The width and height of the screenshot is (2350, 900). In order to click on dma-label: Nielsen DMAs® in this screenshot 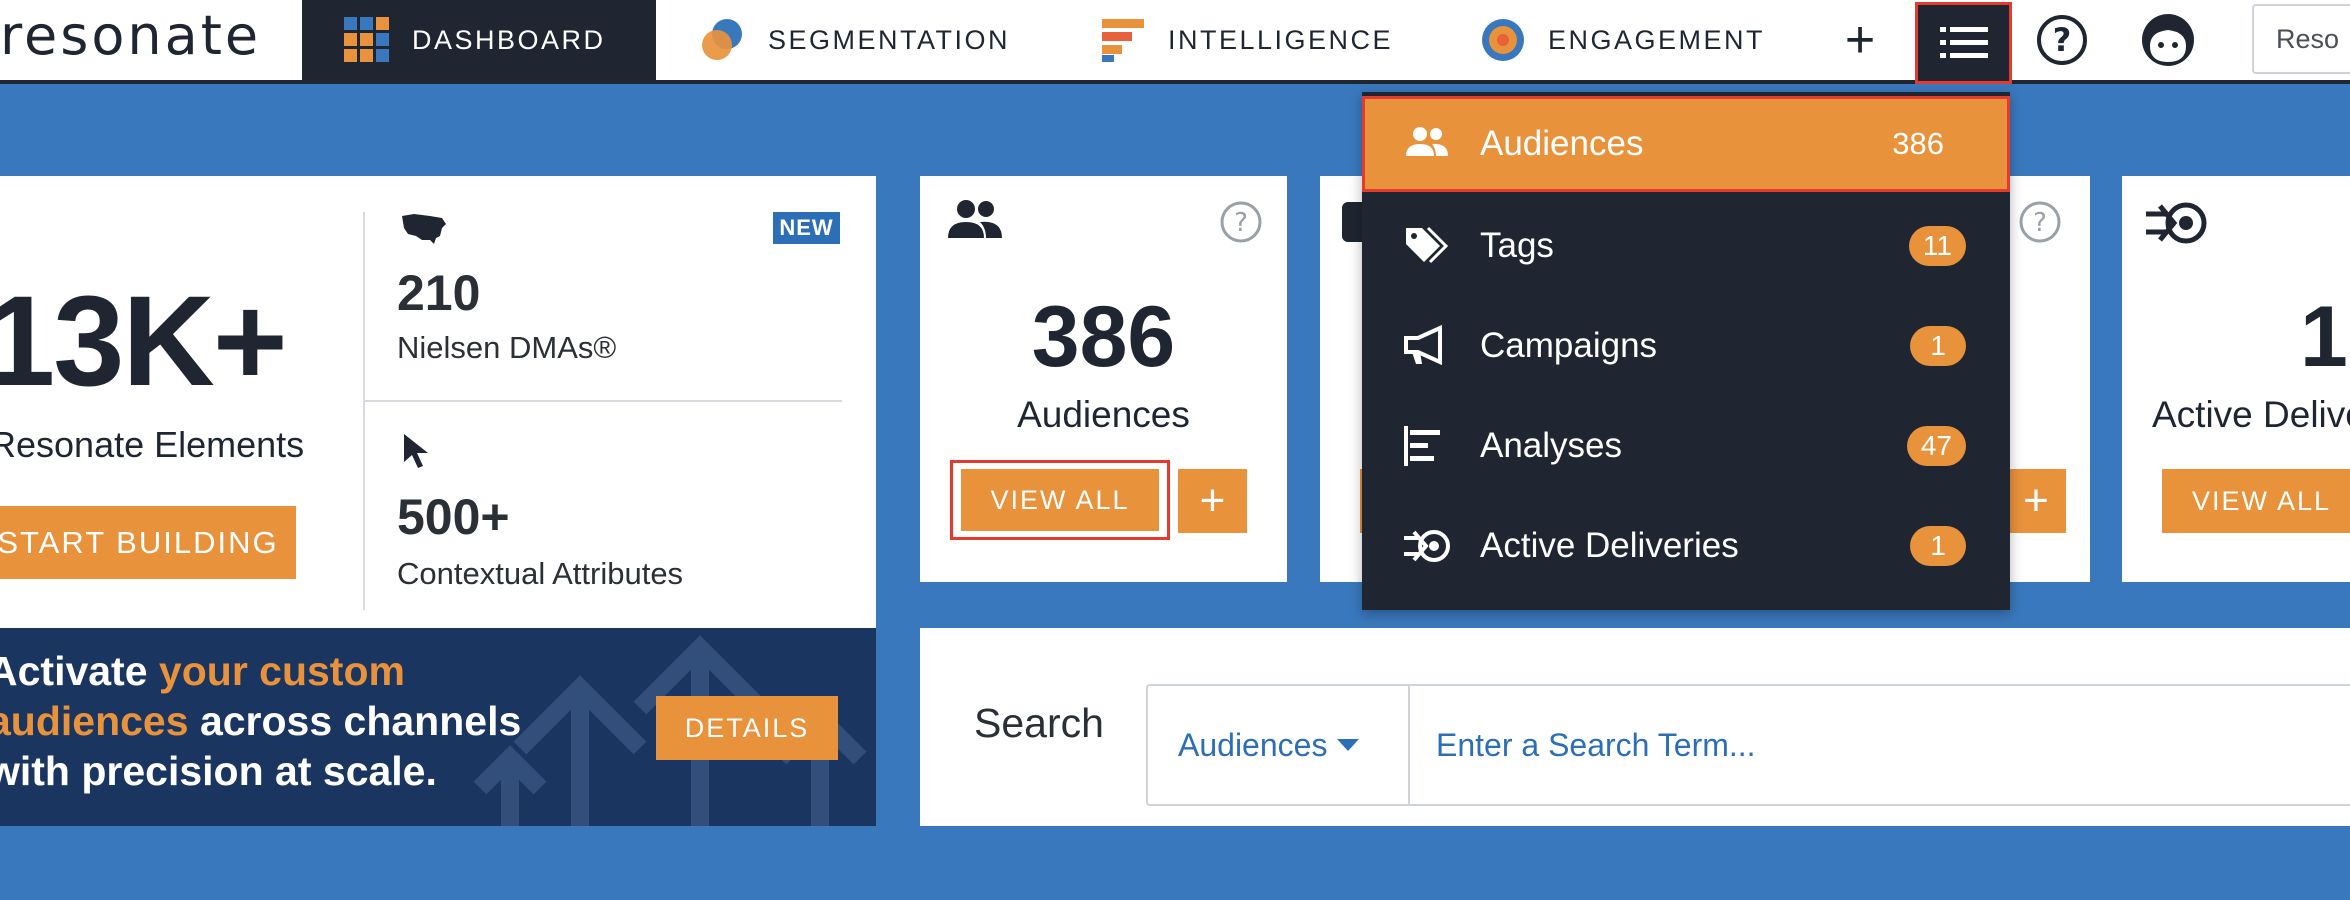, I will do `click(507, 347)`.